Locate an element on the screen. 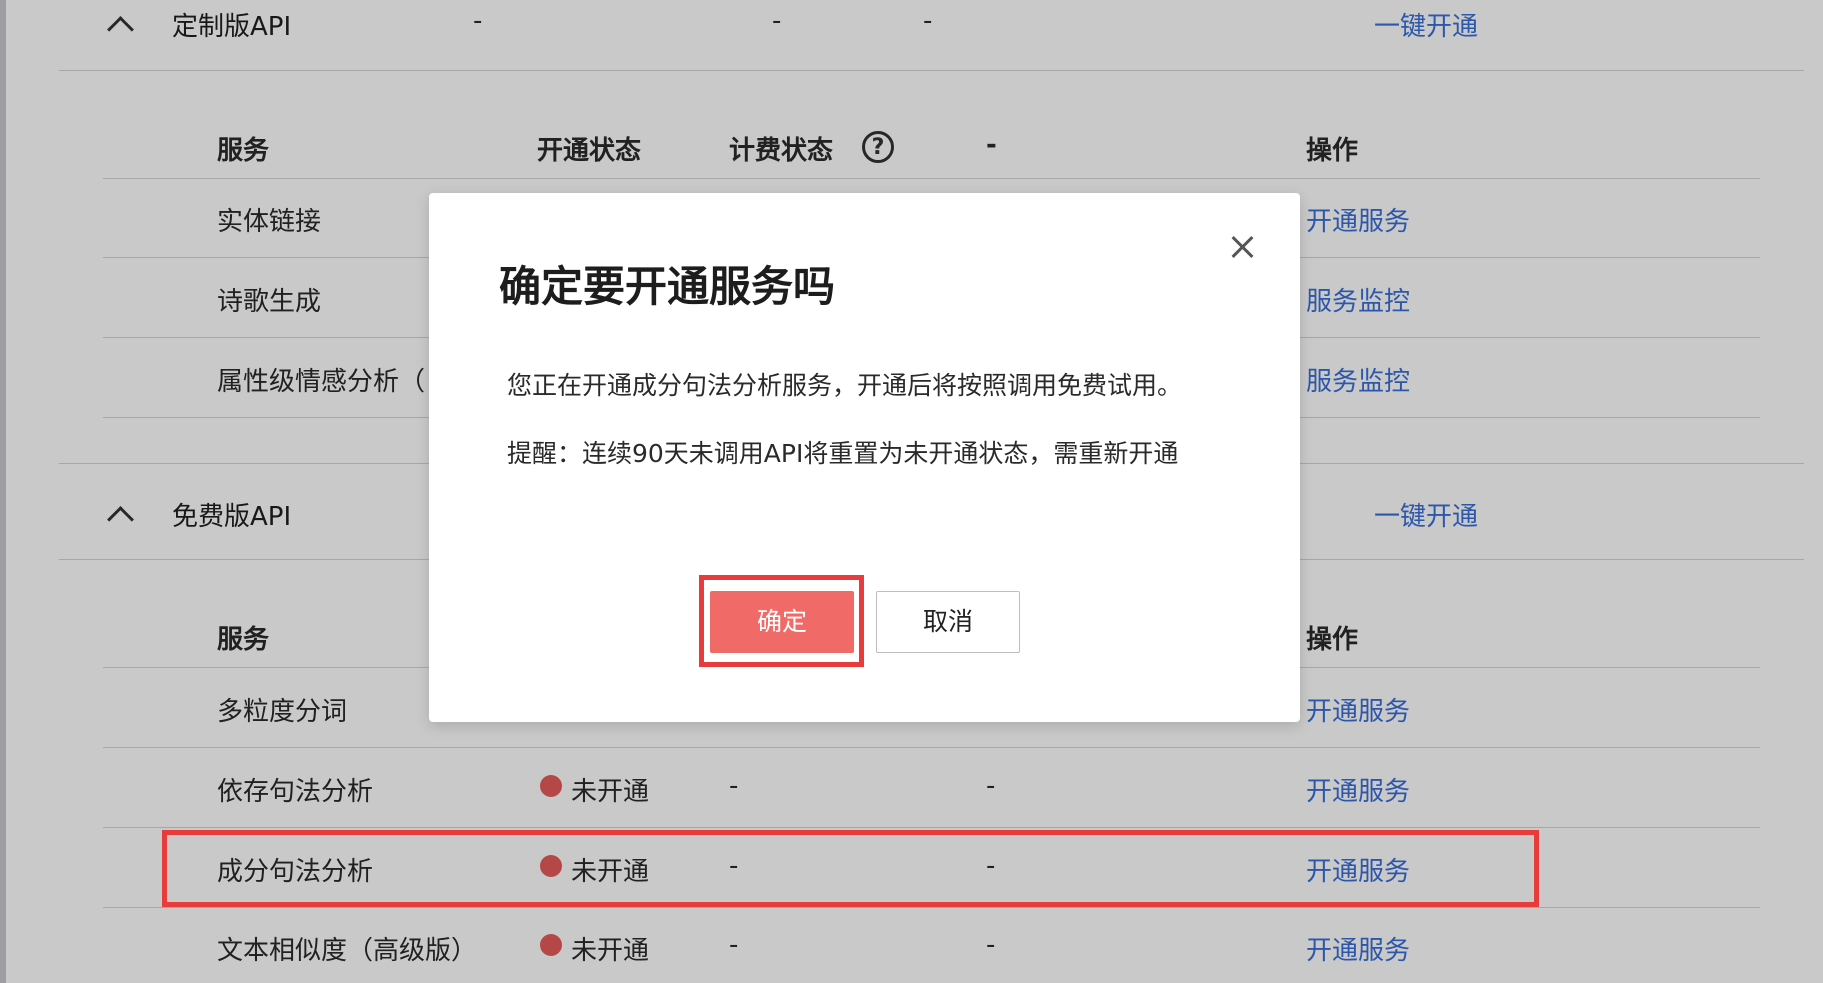  close-icon is located at coordinates (1242, 247).